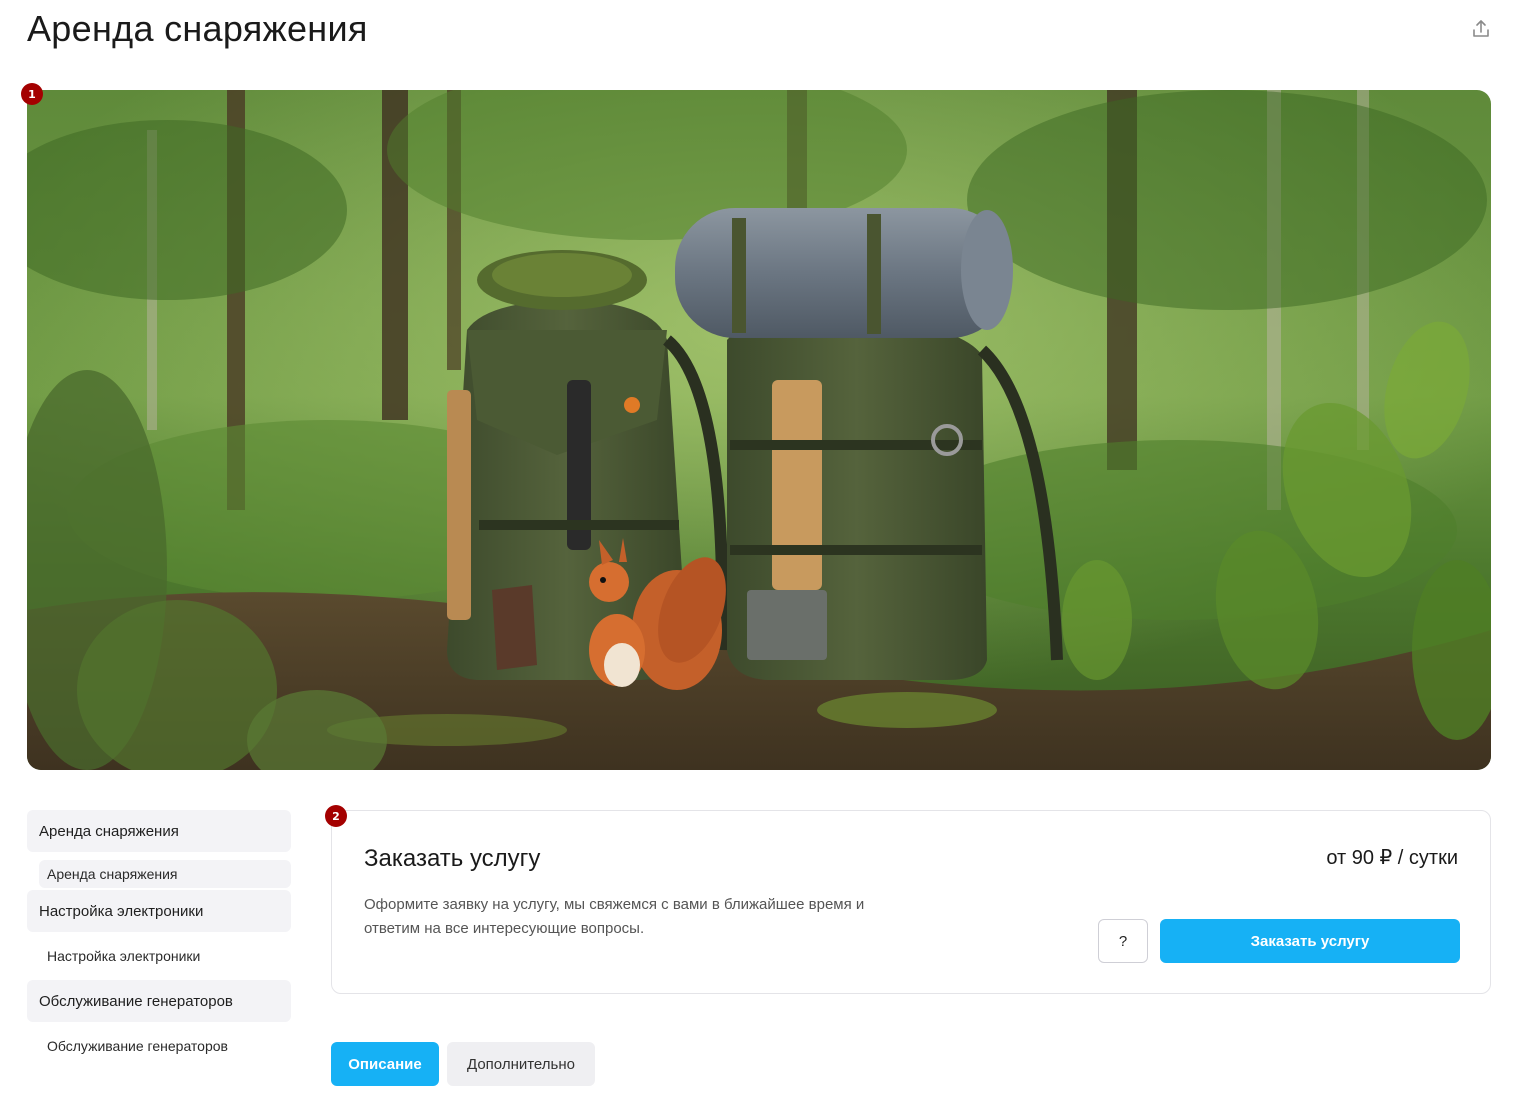  I want to click on help-button: ?, so click(1123, 941).